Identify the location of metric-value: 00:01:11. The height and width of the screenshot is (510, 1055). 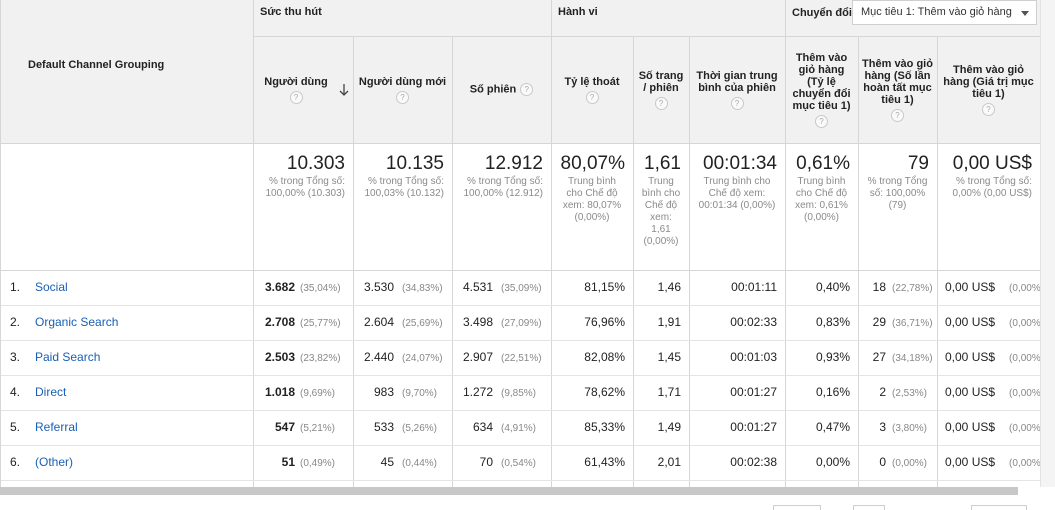
(754, 287).